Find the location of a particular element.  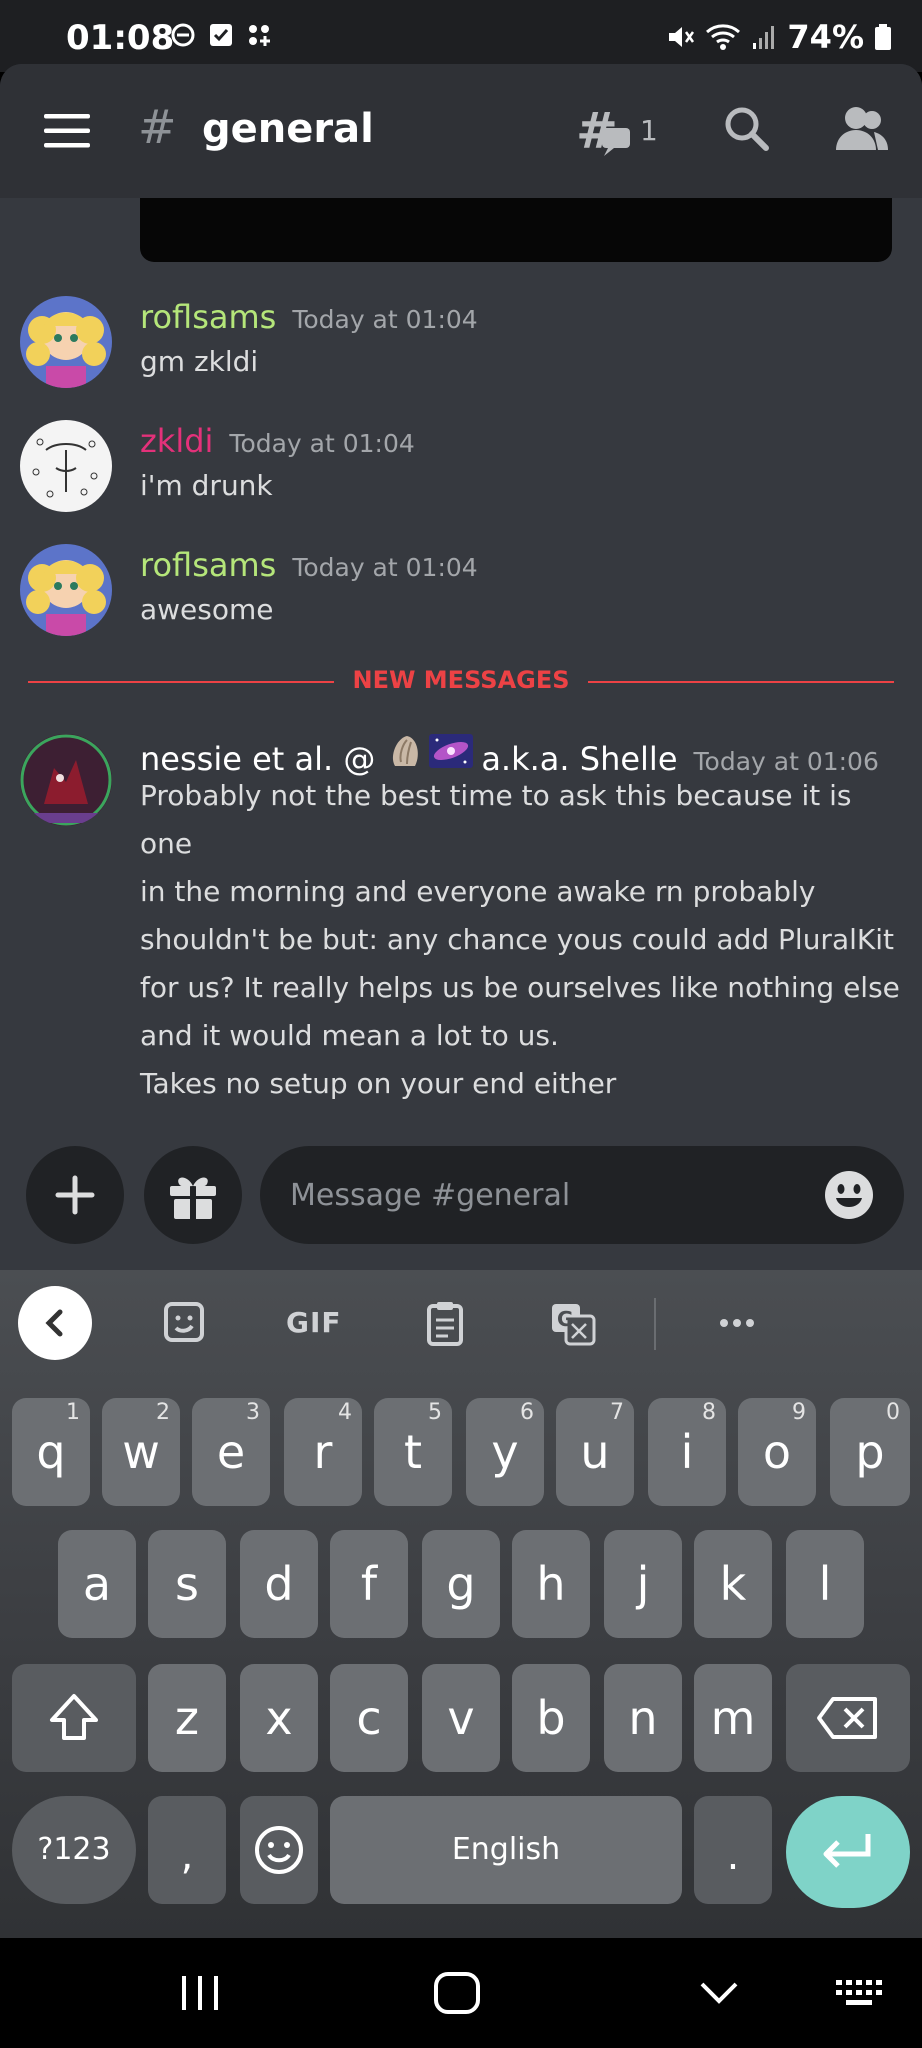

key-w: w2 is located at coordinates (141, 1452).